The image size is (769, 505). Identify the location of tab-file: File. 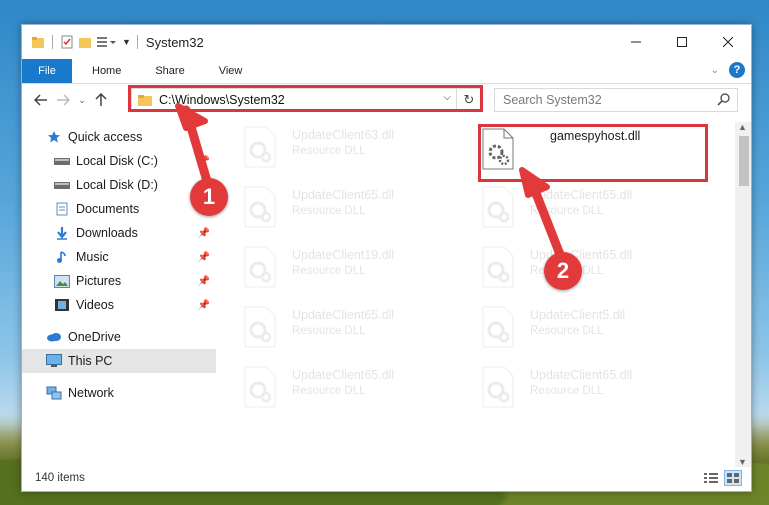
(47, 71).